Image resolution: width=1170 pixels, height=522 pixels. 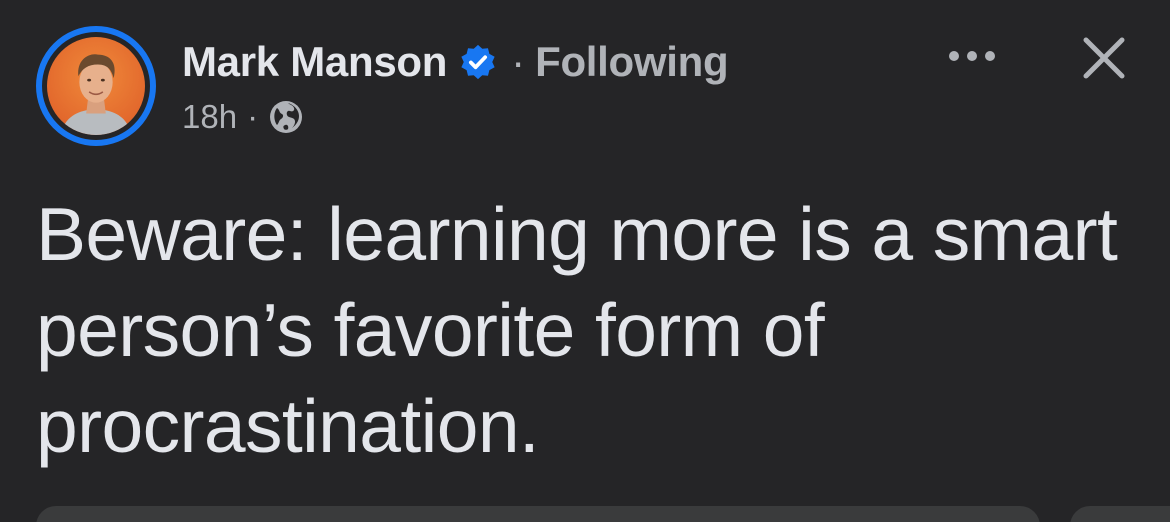 I want to click on post-meta: 18h ·, so click(x=243, y=117).